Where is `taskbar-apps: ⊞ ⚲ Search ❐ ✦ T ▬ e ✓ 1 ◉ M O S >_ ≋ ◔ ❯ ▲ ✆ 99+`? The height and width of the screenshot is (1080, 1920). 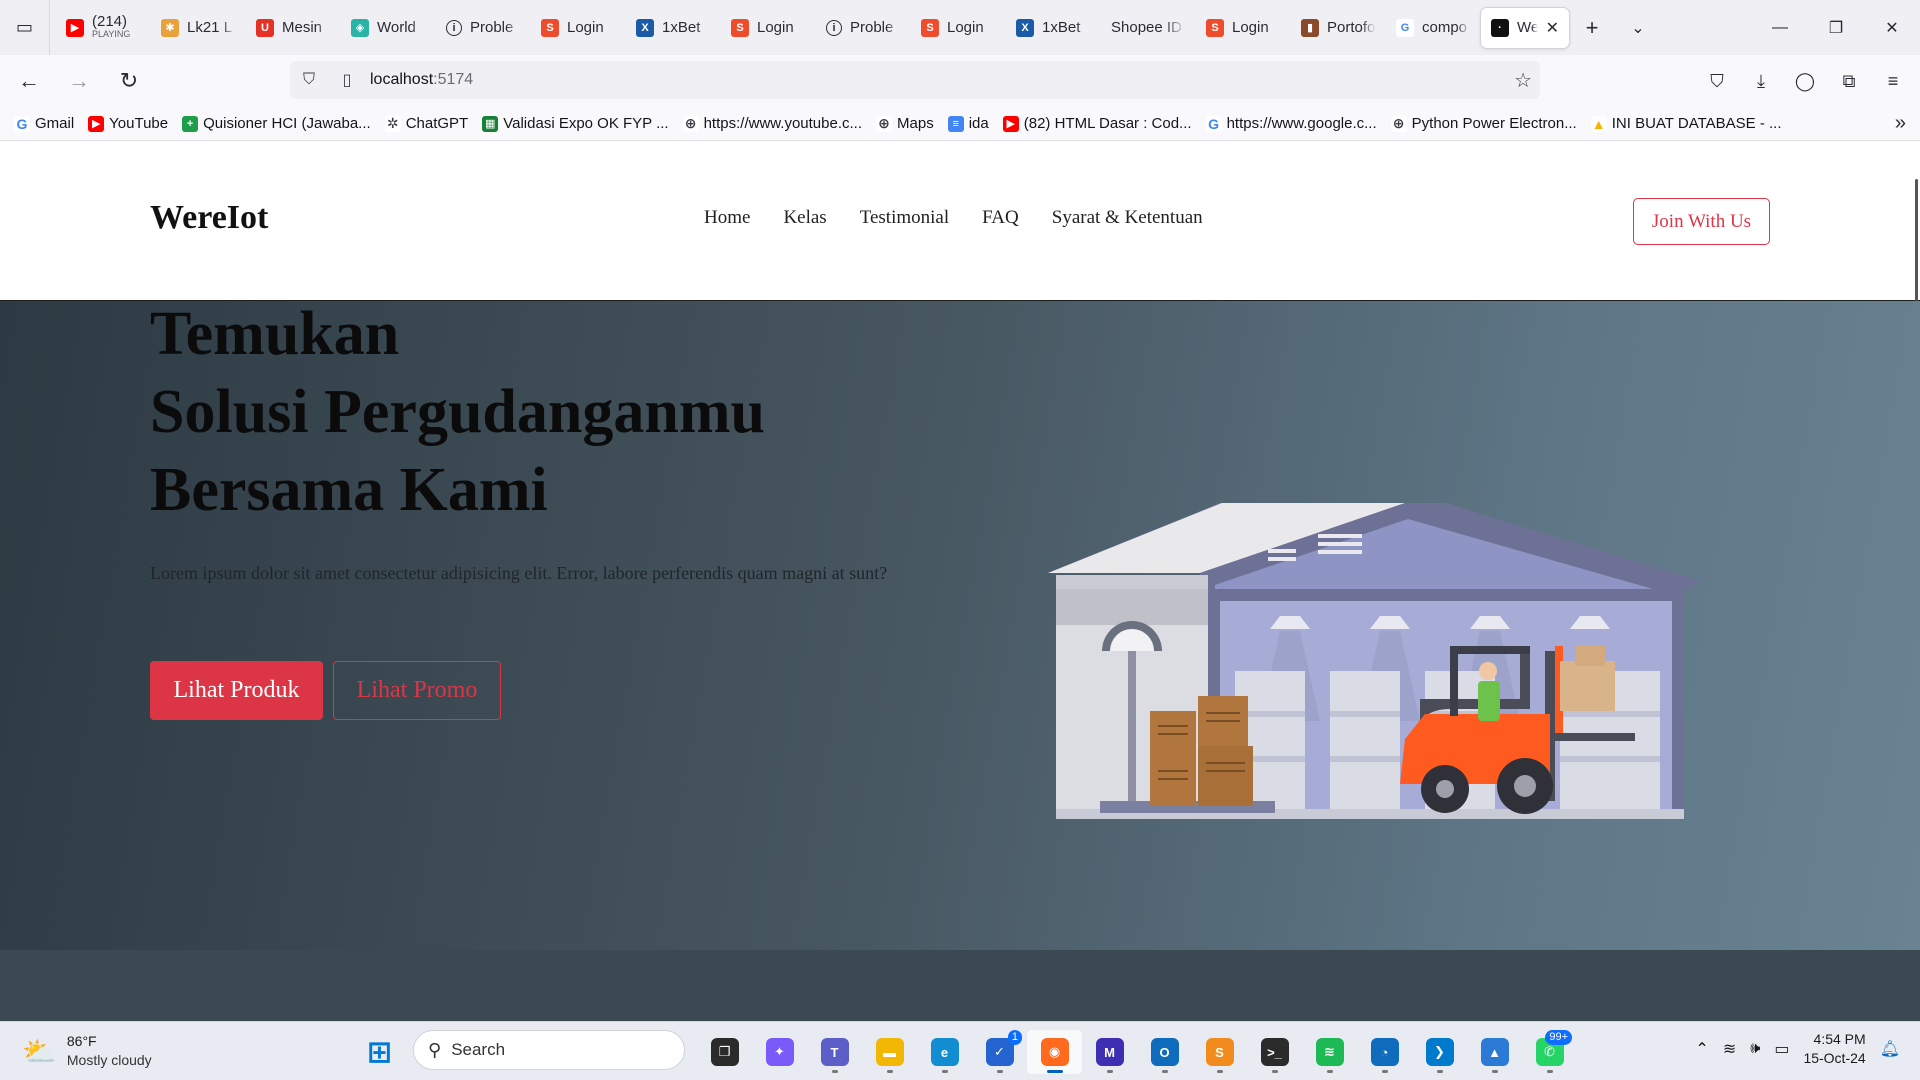
taskbar-apps: ⊞ ⚲ Search ❐ ✦ T ▬ e ✓ 1 ◉ M O S >_ ≋ ◔ ❯ ▲ ✆ 99+ is located at coordinates (964, 1052).